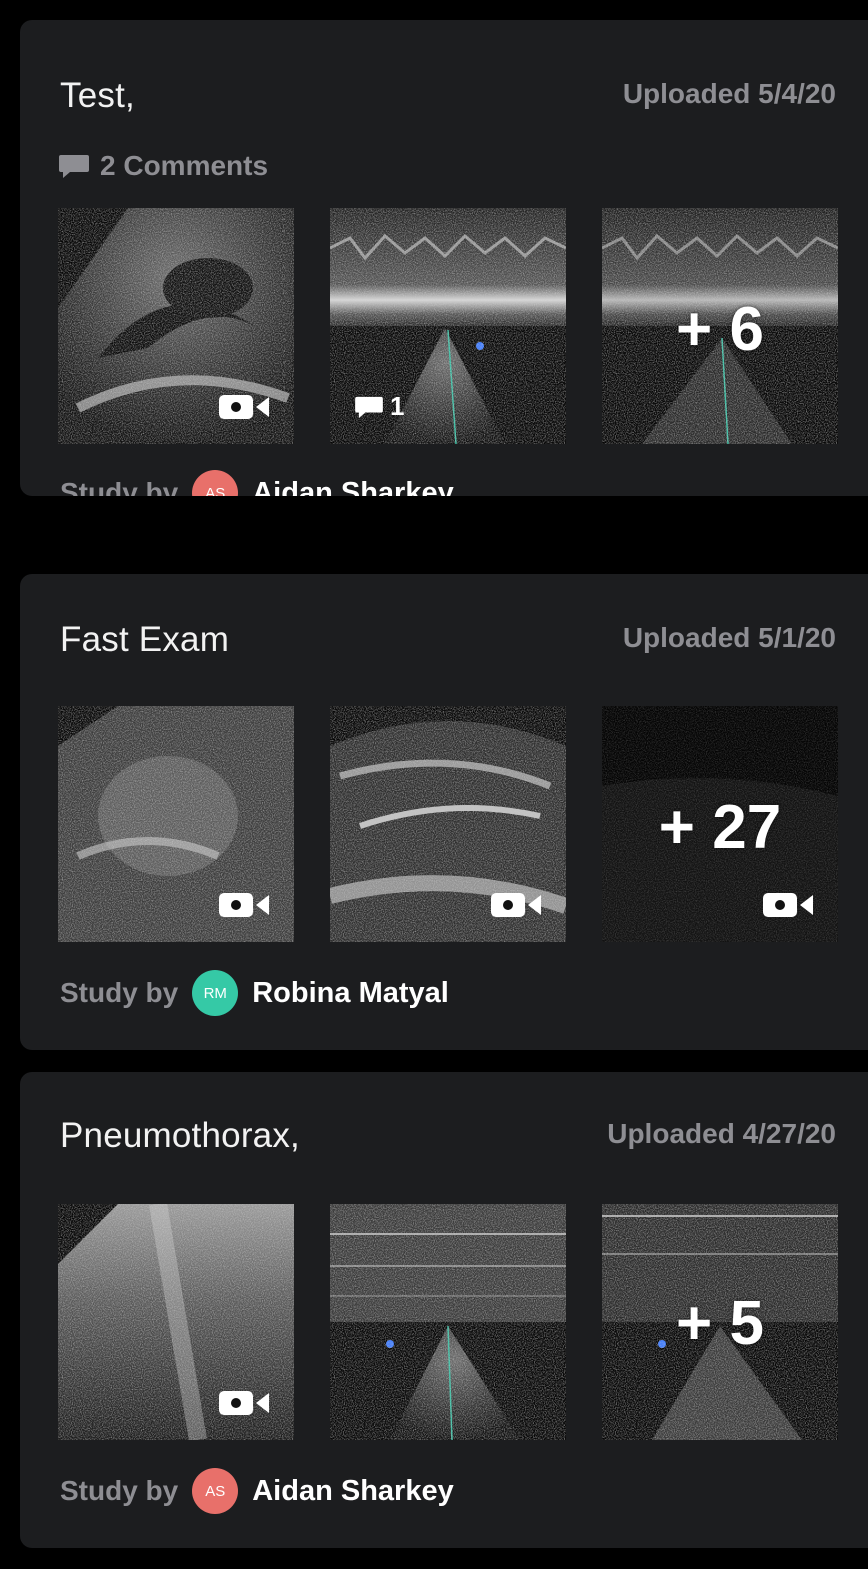  What do you see at coordinates (184, 165) in the screenshot?
I see `comments-count: 2 Comments` at bounding box center [184, 165].